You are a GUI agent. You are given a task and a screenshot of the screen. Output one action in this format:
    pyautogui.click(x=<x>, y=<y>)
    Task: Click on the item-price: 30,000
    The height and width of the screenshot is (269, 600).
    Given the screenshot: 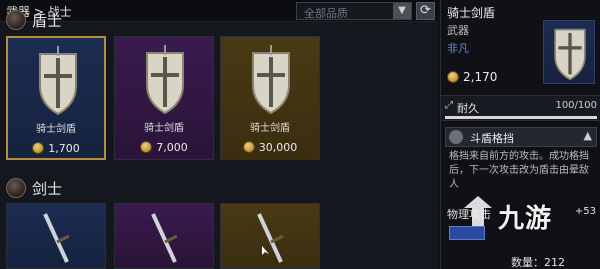 What is the action you would take?
    pyautogui.click(x=270, y=147)
    